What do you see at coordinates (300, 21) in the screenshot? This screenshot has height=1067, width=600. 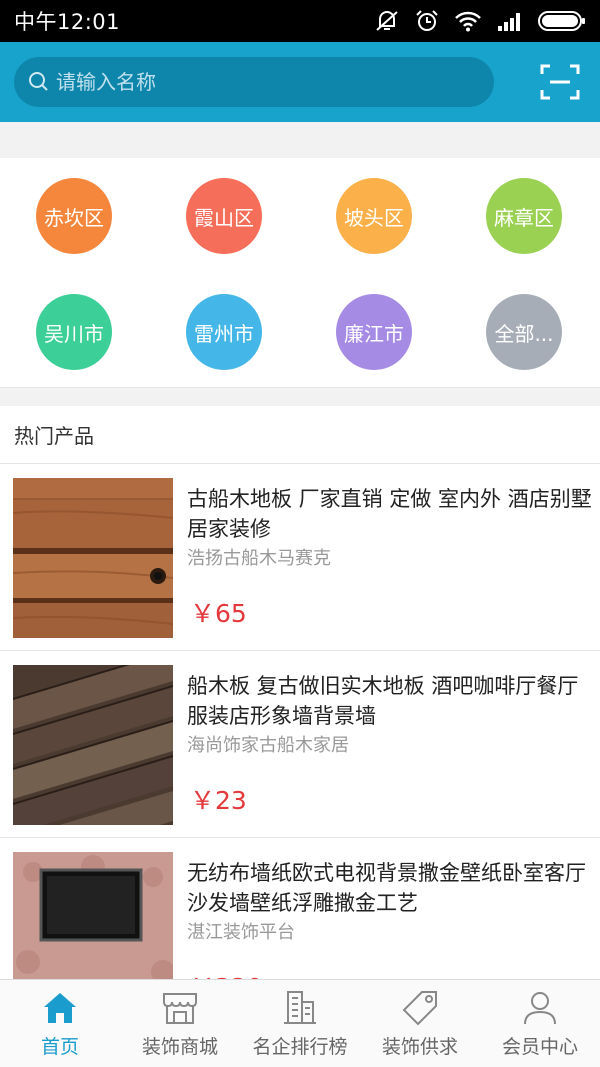 I see `status-bar: 中午12:01` at bounding box center [300, 21].